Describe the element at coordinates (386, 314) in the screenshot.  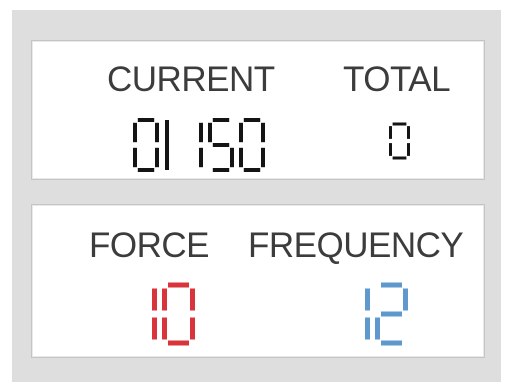
I see `frequency-value-display` at that location.